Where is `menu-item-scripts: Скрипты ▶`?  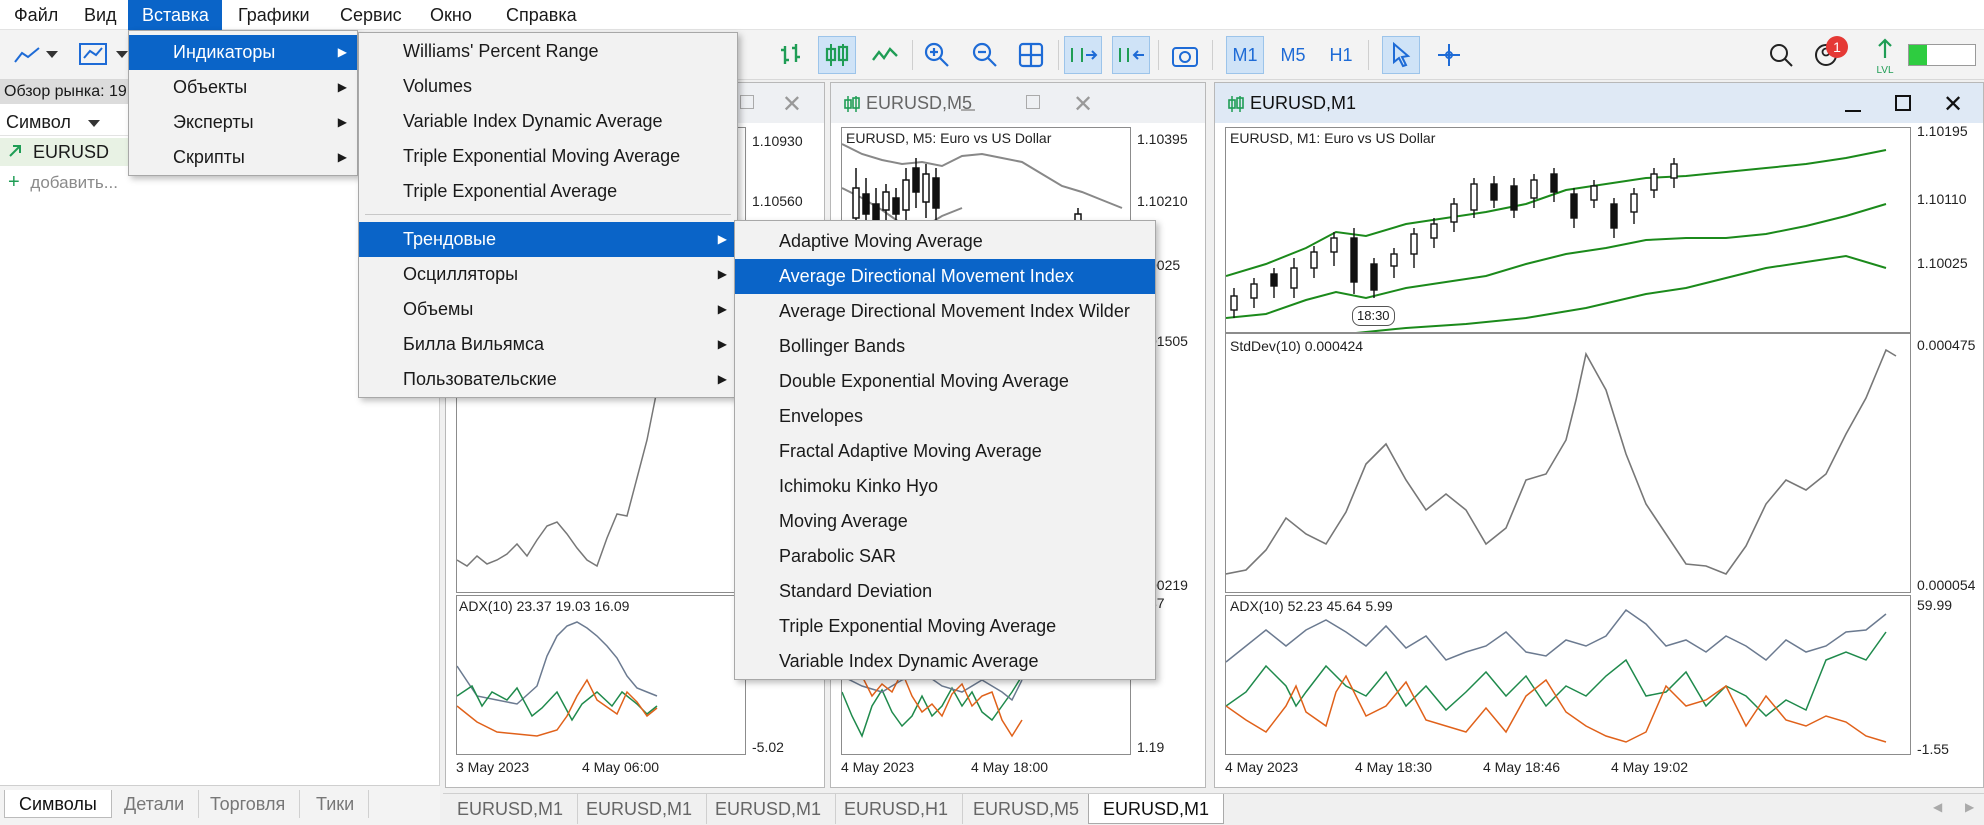 menu-item-scripts: Скрипты ▶ is located at coordinates (243, 157).